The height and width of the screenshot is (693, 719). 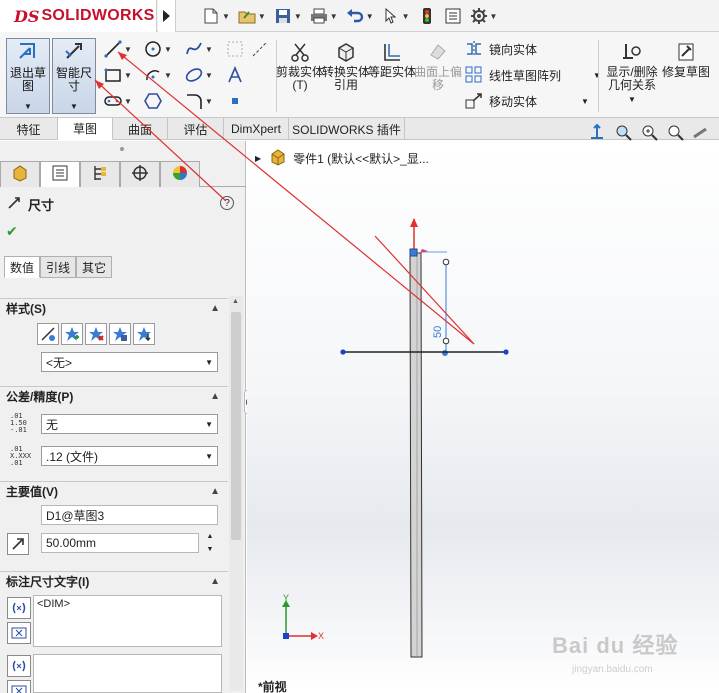 I want to click on exit-sketch-button: 退出草图 ▼, so click(x=28, y=76).